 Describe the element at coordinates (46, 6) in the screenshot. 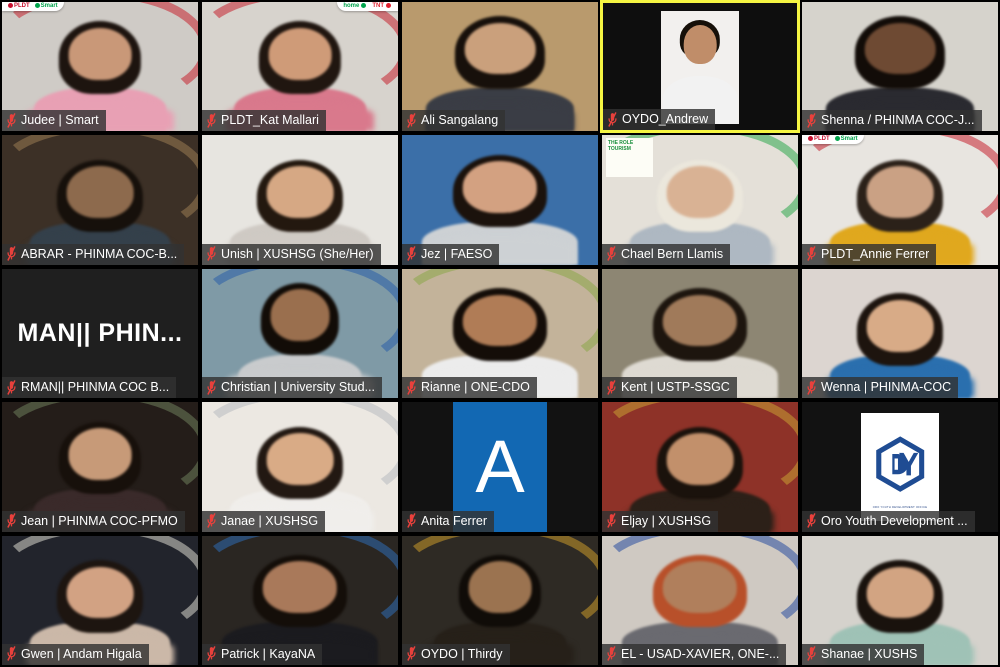

I see `smart-logo: Smart` at that location.